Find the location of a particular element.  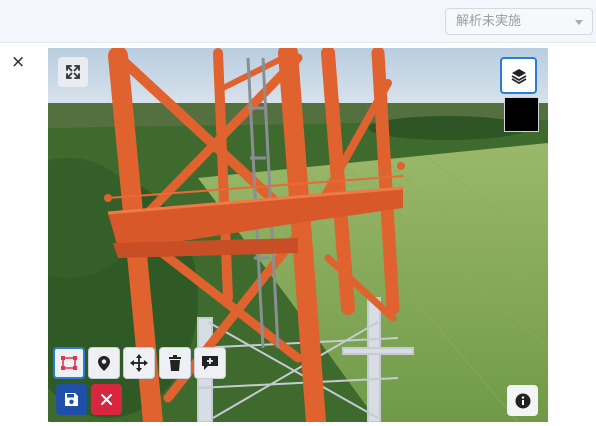

delete-tool is located at coordinates (175, 363).